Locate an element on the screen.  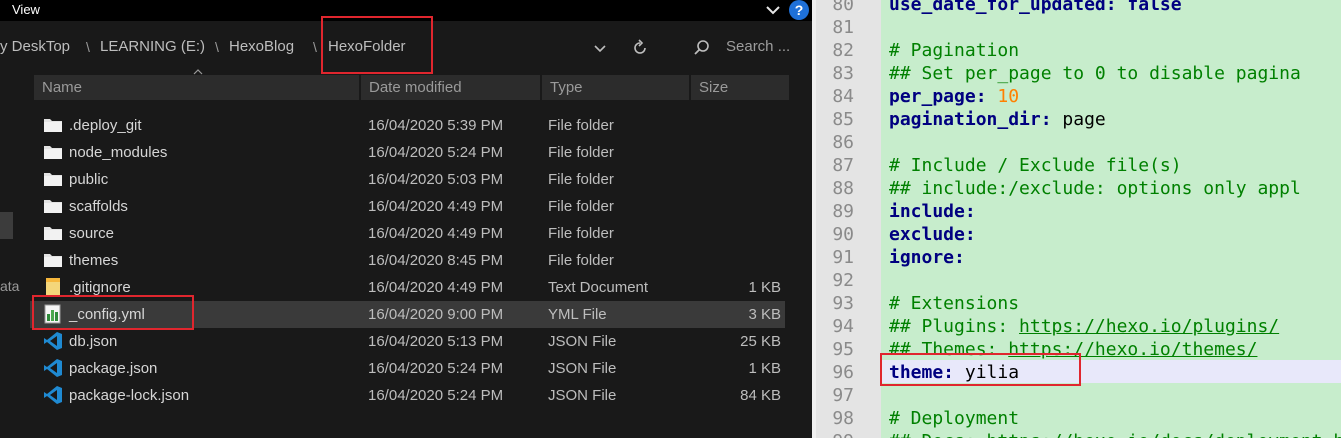
file-row: db.json 16/04/2020 5:13 PM JSON File 25 KB is located at coordinates (407, 341).